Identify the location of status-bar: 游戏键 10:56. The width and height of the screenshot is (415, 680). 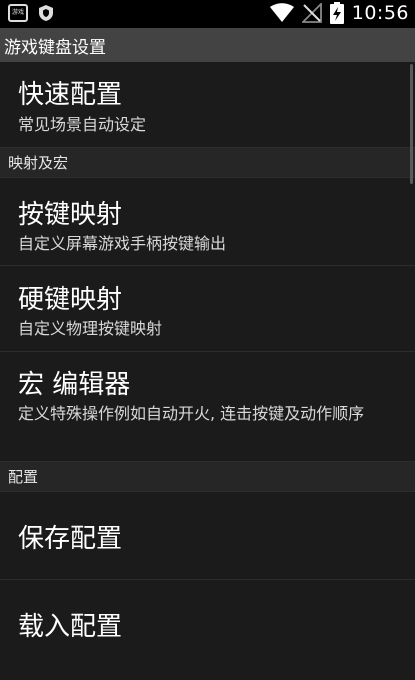
(207, 14).